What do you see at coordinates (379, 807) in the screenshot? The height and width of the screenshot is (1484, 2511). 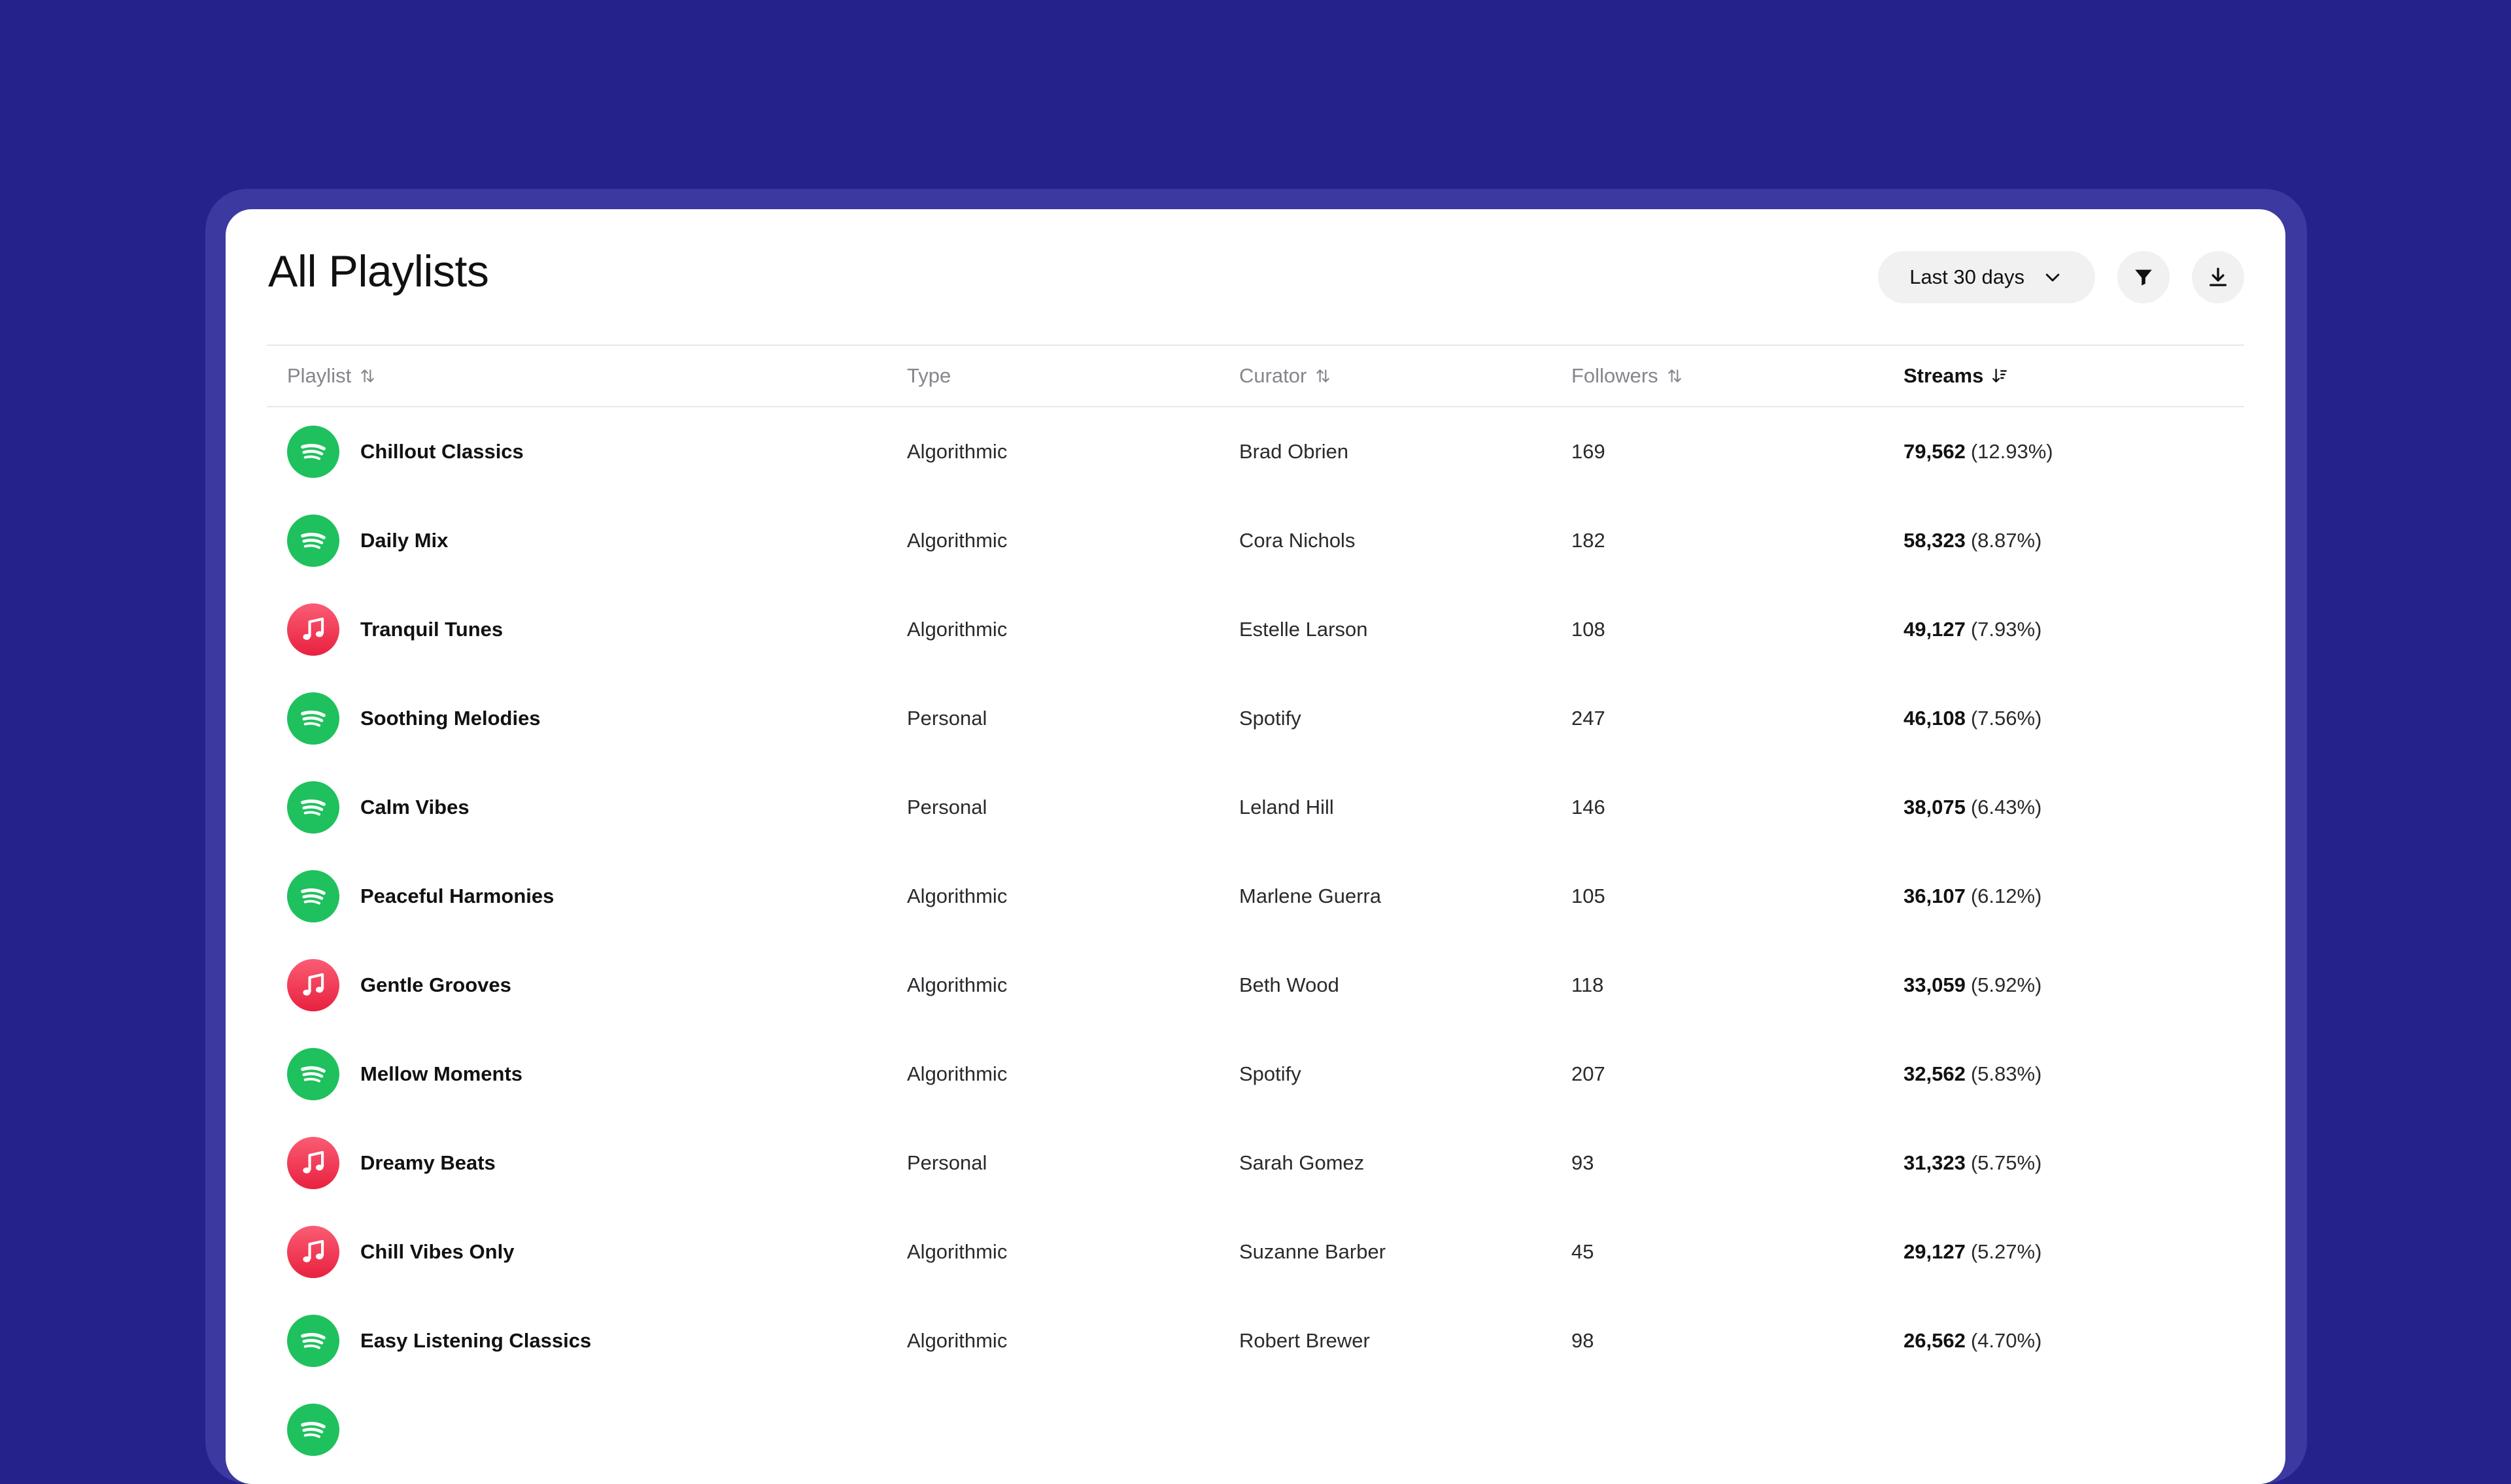 I see `playlist-cell: Calm Vibes` at bounding box center [379, 807].